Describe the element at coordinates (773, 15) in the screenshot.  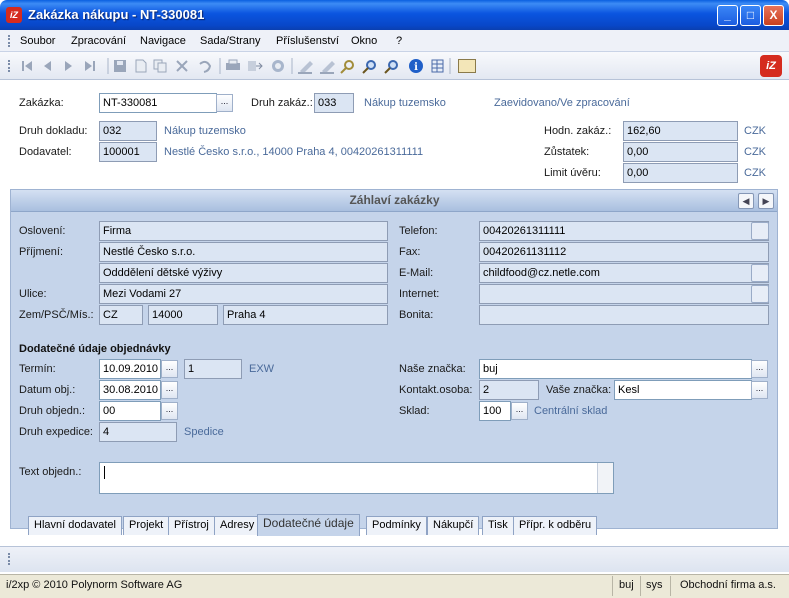
I see `close-button: X` at that location.